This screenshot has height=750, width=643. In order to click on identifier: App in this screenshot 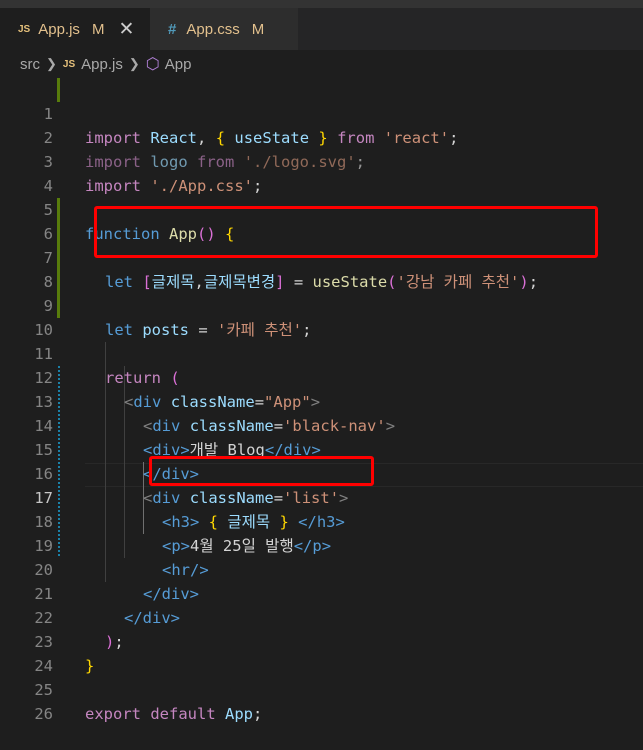, I will do `click(239, 714)`.